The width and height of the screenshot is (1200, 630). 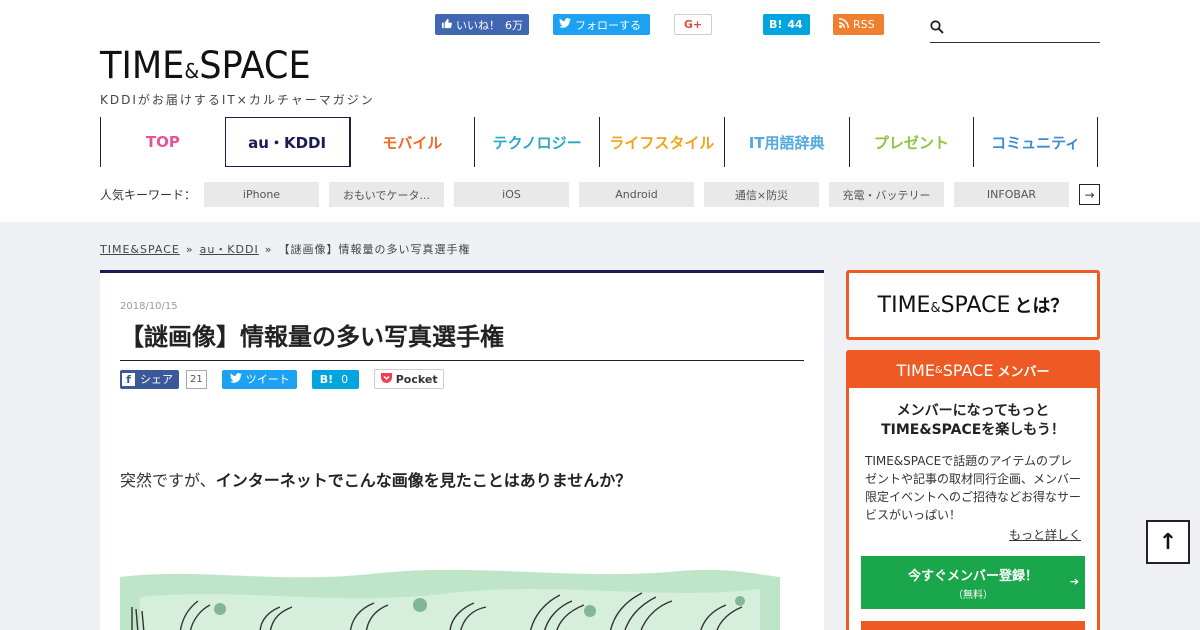 I want to click on like-count: 6万, so click(x=514, y=25).